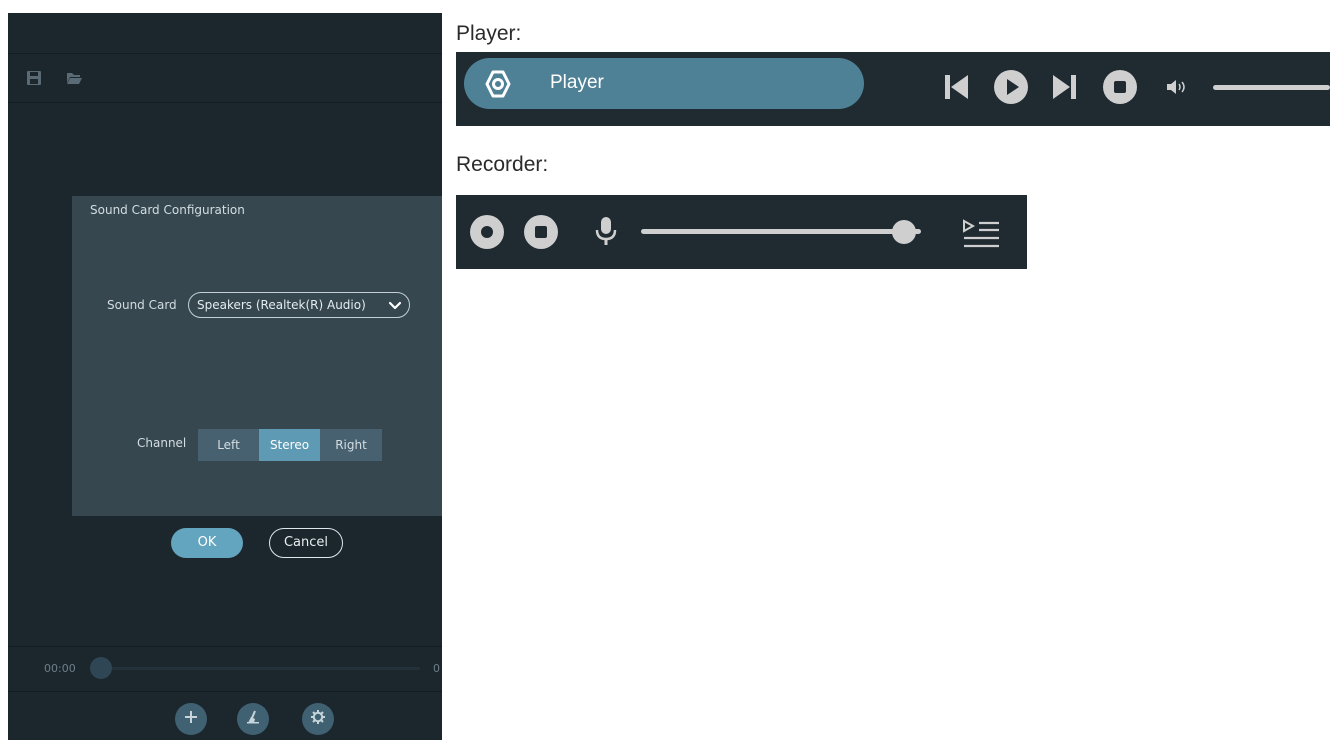 This screenshot has height=740, width=1330. Describe the element at coordinates (395, 305) in the screenshot. I see `chevron-down-icon` at that location.